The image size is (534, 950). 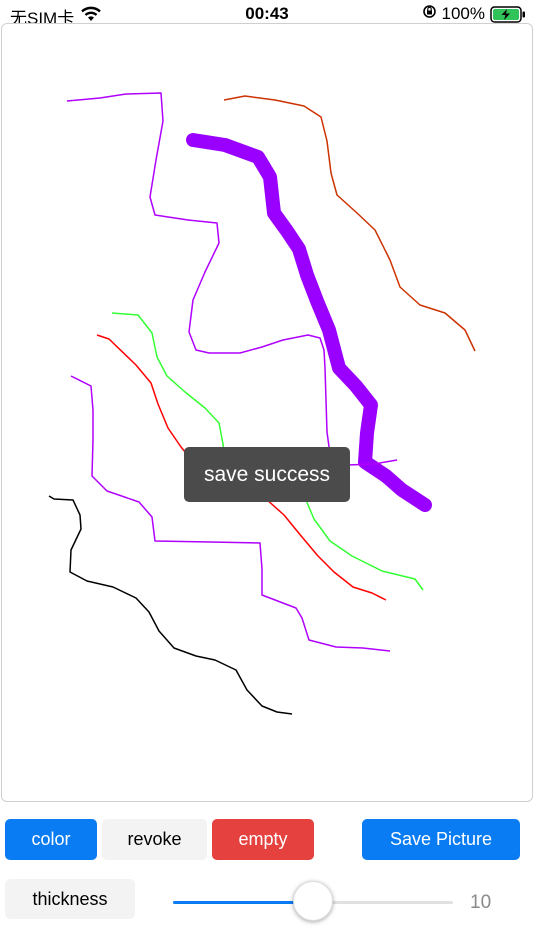 I want to click on revoke-button: revoke, so click(x=154, y=839).